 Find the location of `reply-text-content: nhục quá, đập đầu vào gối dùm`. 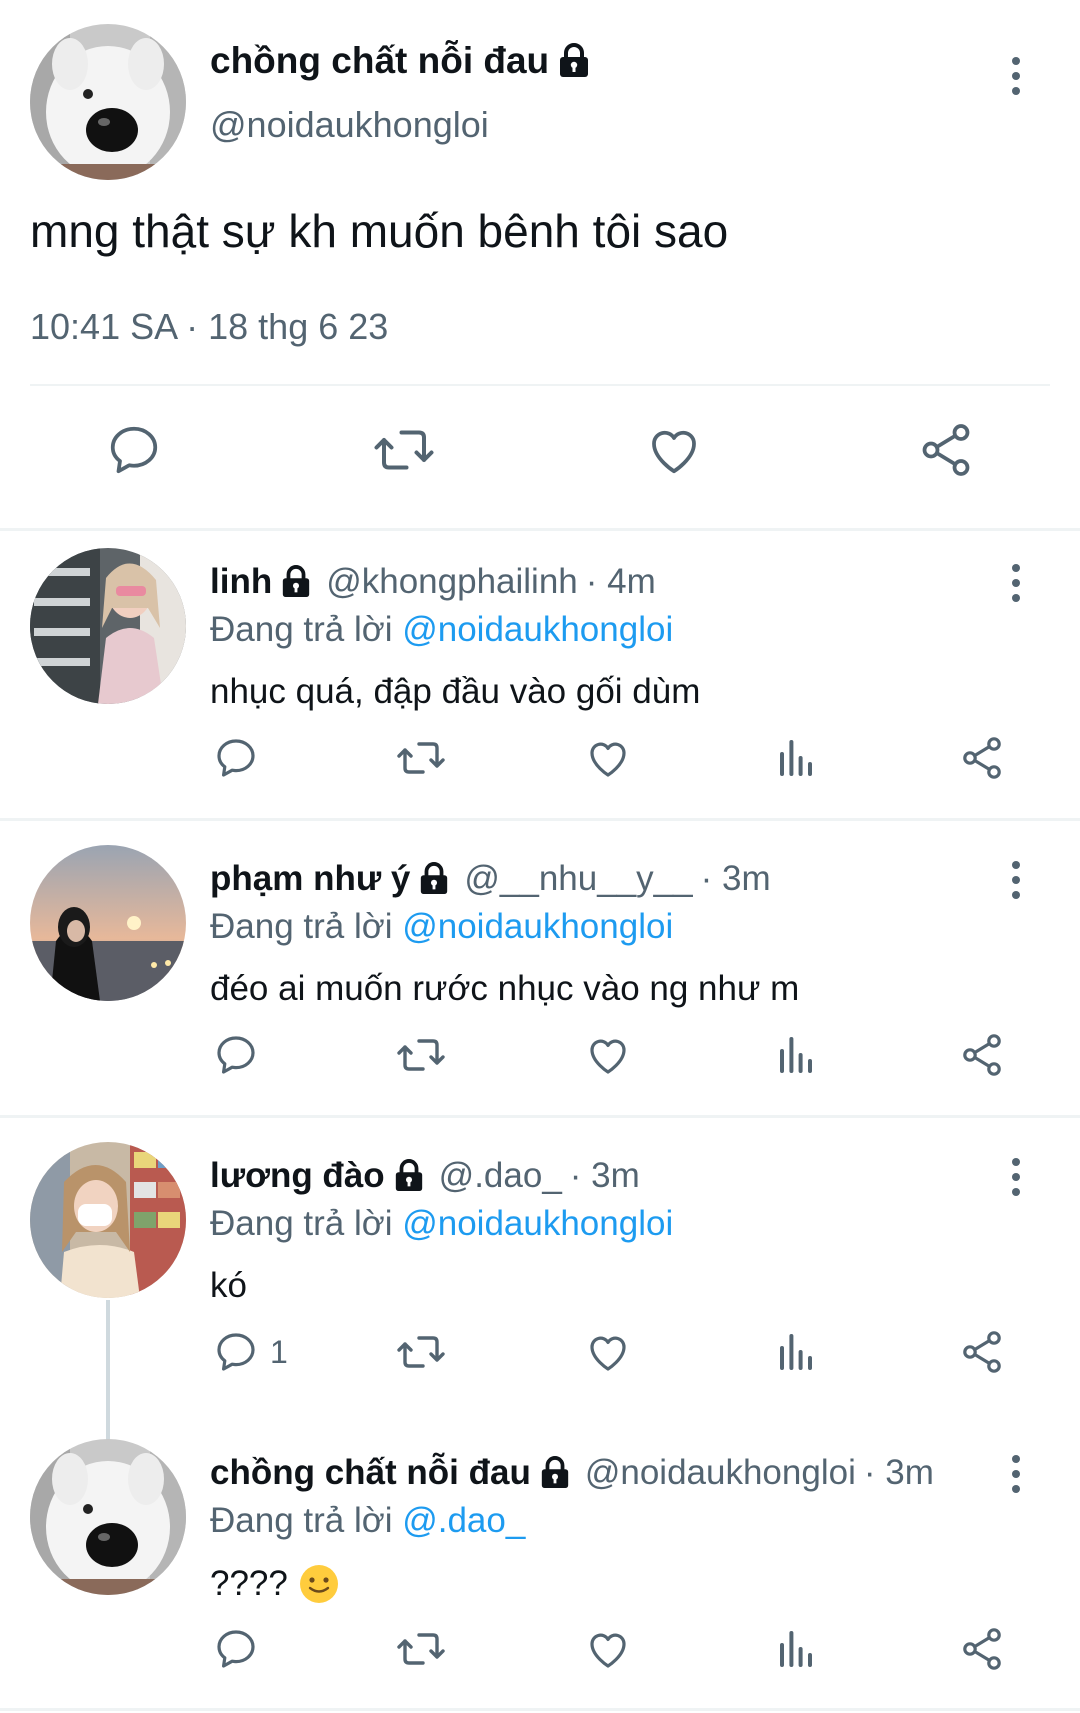

reply-text-content: nhục quá, đập đầu vào gối dùm is located at coordinates (455, 691).